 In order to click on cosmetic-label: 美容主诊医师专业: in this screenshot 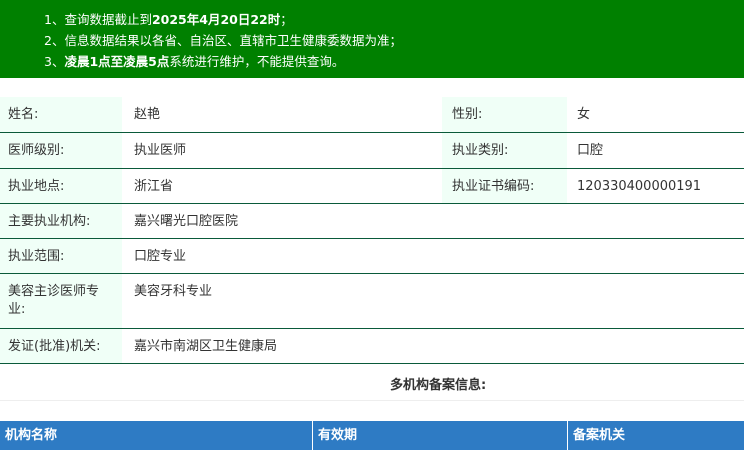, I will do `click(54, 300)`.